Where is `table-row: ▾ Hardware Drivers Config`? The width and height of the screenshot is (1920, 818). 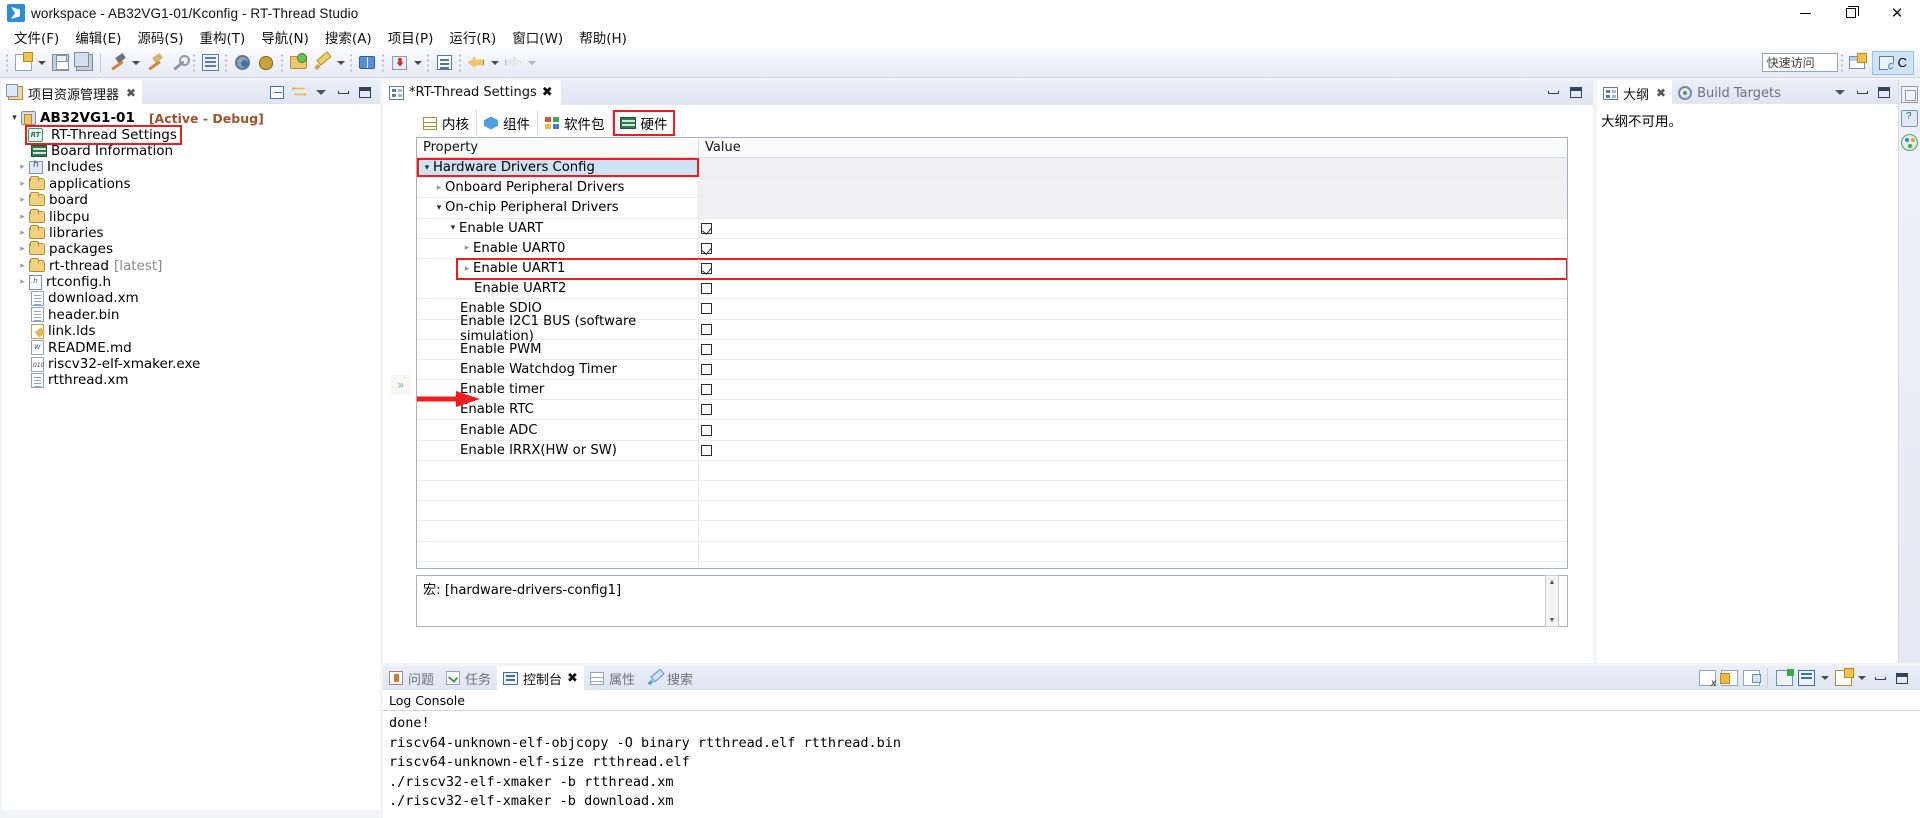
table-row: ▾ Hardware Drivers Config is located at coordinates (992, 168).